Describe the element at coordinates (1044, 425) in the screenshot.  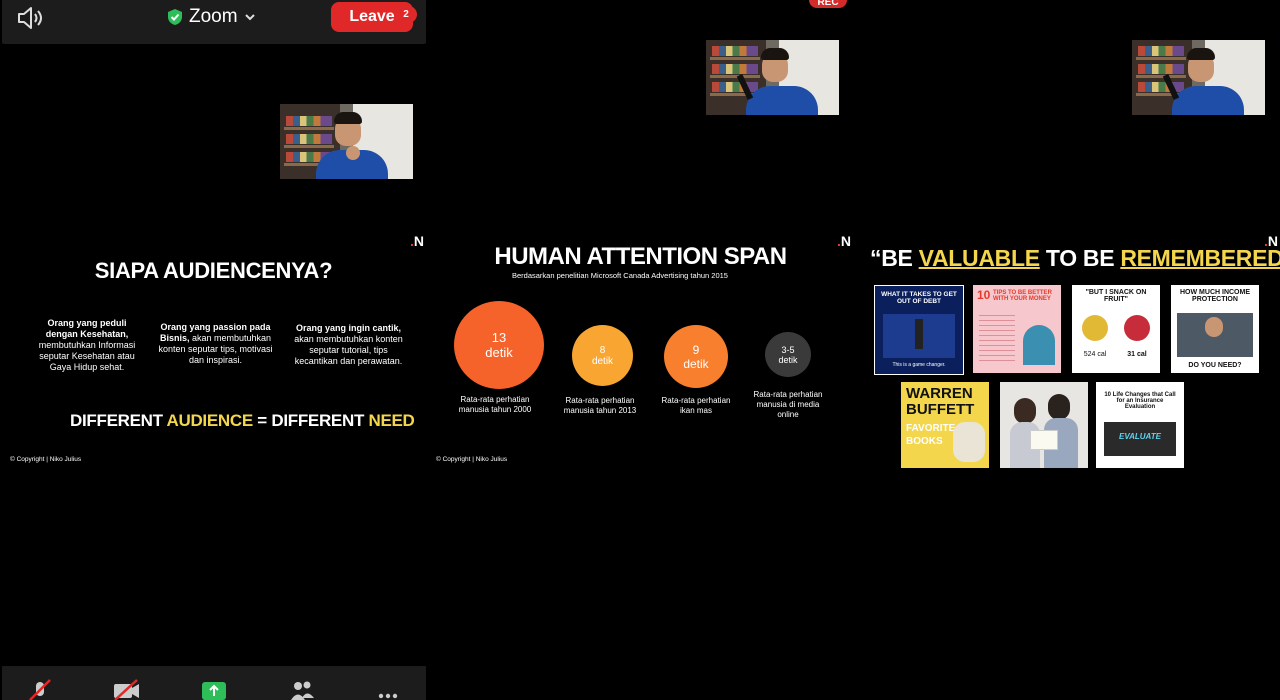
I see `content-thumbnail` at that location.